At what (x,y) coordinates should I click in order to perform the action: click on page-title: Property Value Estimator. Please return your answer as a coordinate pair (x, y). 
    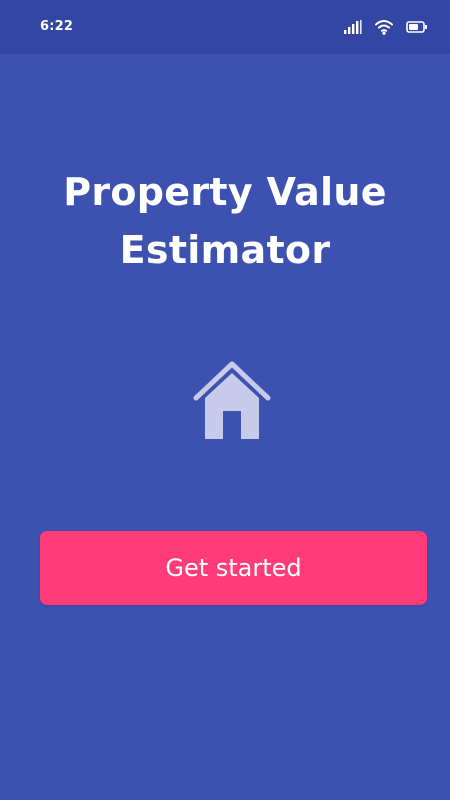
    Looking at the image, I should click on (225, 221).